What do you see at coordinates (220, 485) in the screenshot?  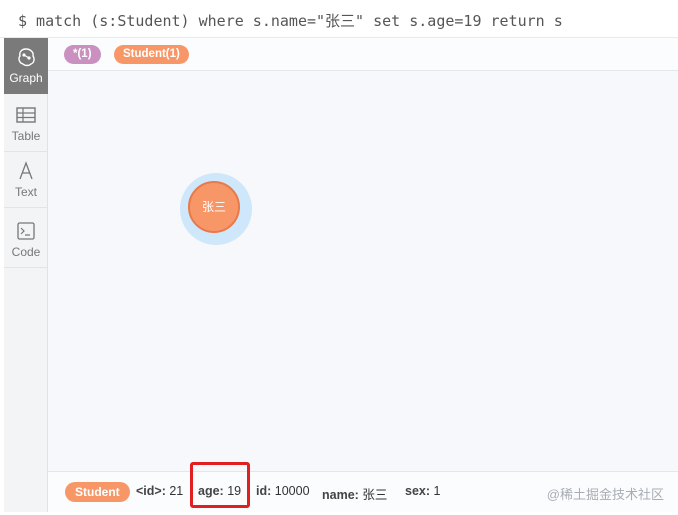 I see `annotation-highlight-box` at bounding box center [220, 485].